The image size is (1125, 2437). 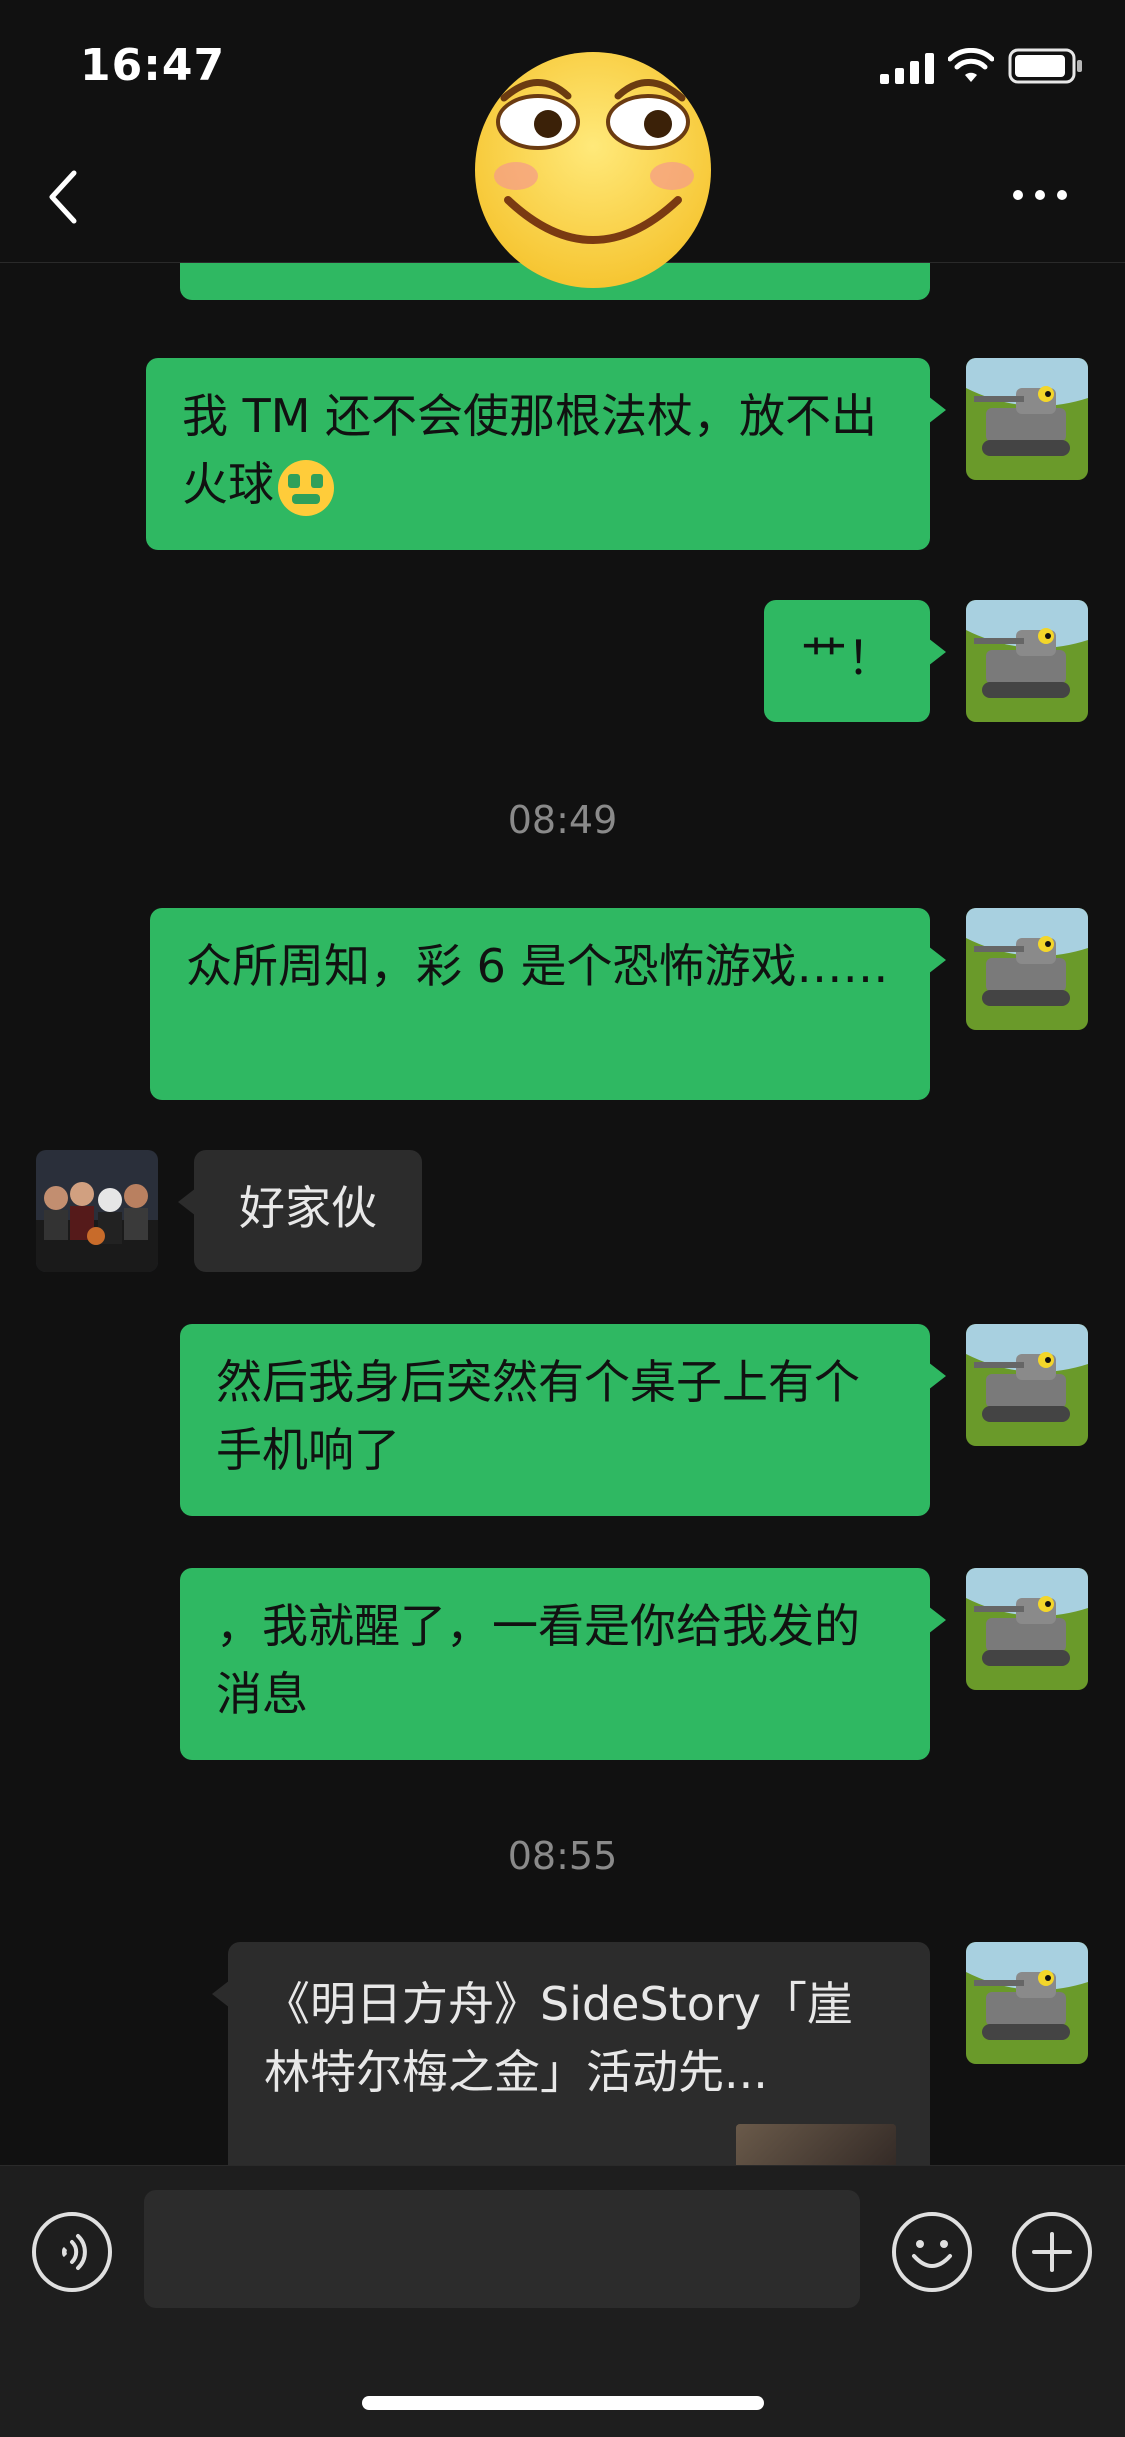 What do you see at coordinates (932, 2252) in the screenshot?
I see `smiley-icon` at bounding box center [932, 2252].